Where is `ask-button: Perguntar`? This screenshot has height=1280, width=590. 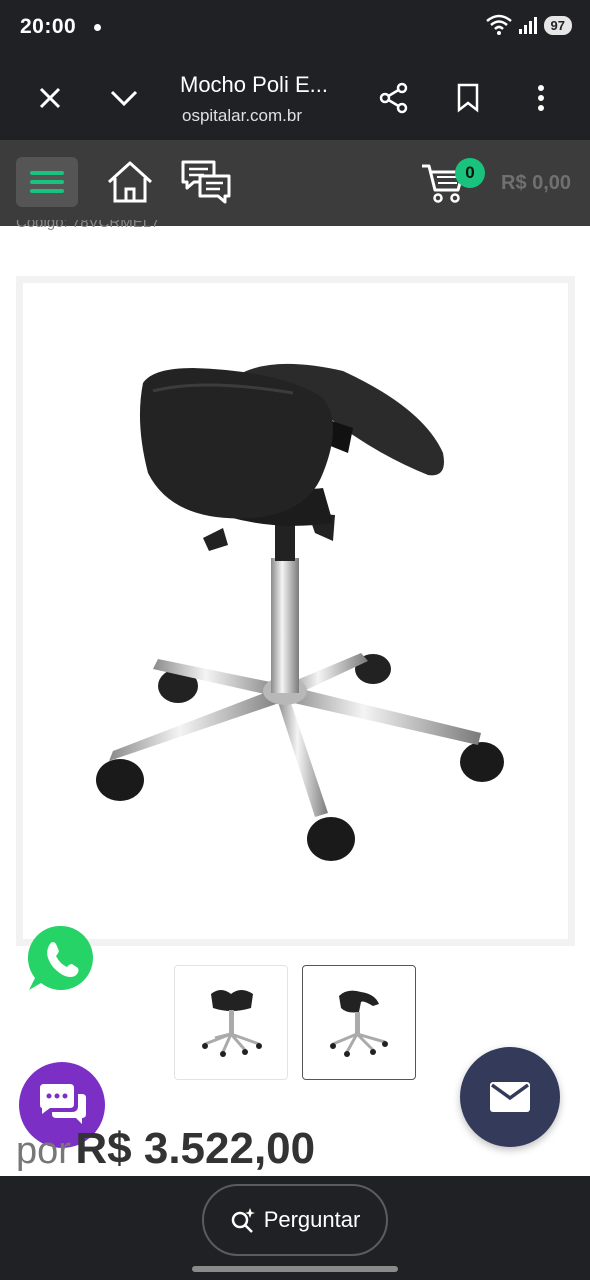 ask-button: Perguntar is located at coordinates (295, 1220).